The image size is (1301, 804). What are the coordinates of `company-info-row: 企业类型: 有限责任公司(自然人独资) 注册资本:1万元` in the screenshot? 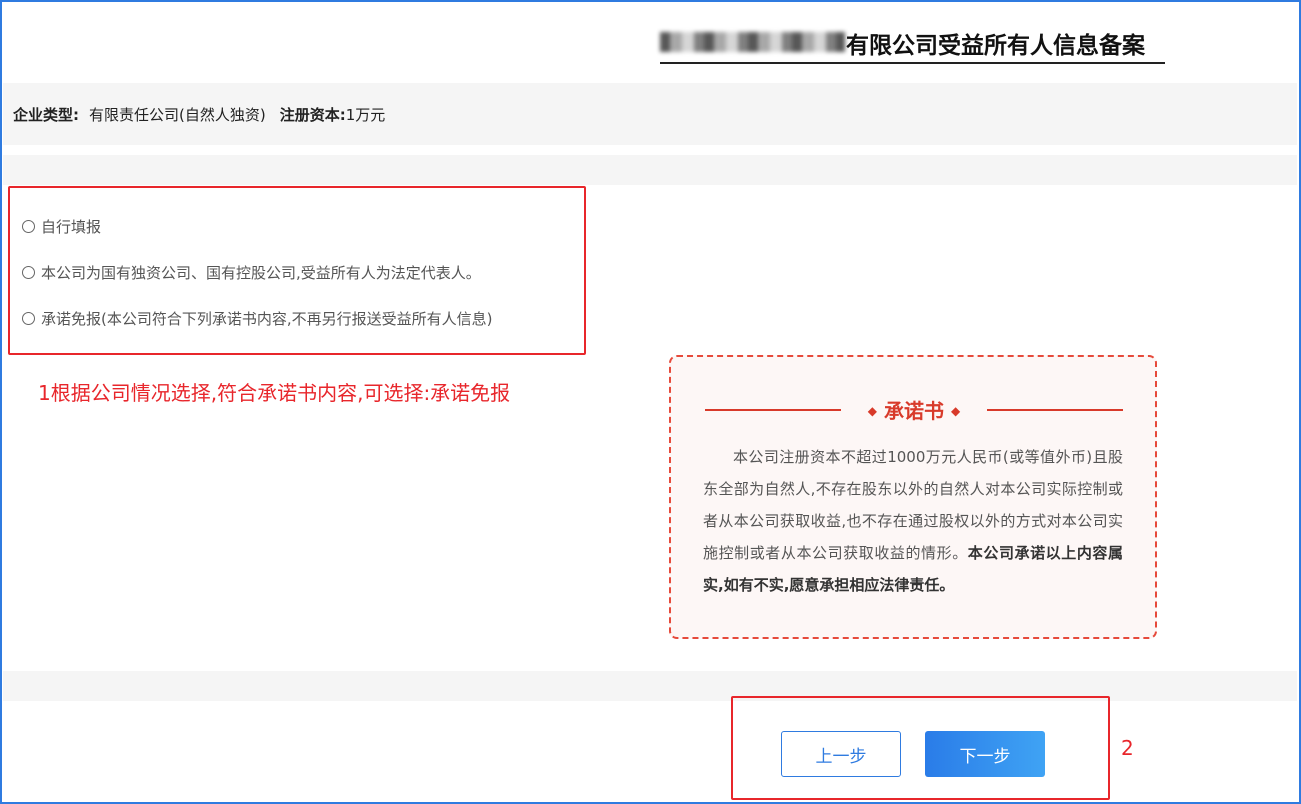 It's located at (199, 114).